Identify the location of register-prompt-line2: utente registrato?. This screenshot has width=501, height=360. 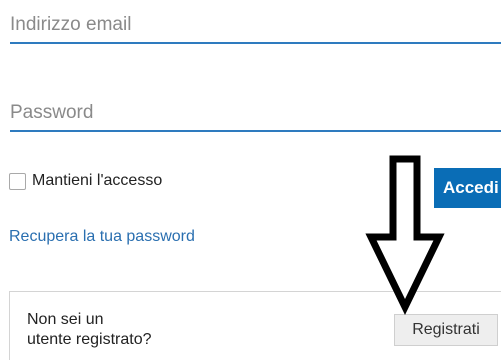
(89, 339).